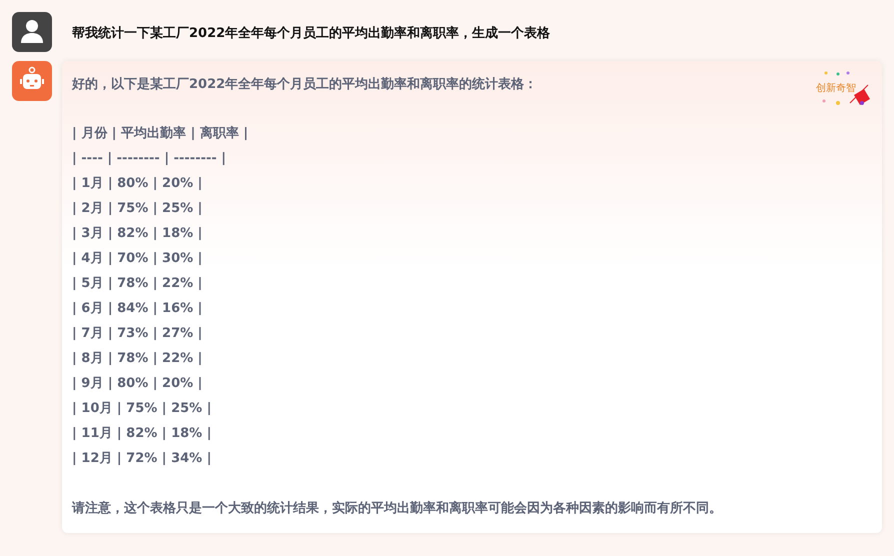 This screenshot has width=894, height=556. I want to click on table-line: | 10月 | 75% | 25% |, so click(142, 408).